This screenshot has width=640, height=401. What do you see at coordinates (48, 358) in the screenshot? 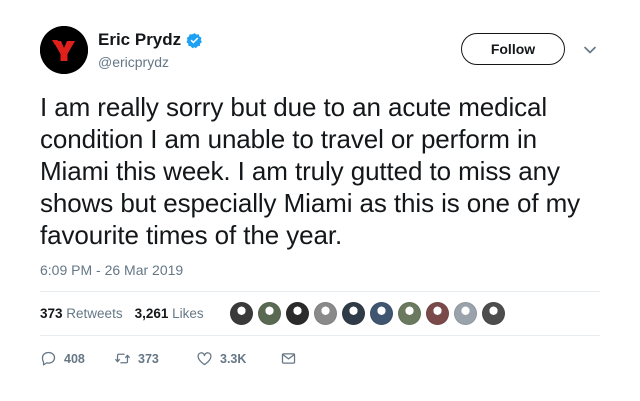
I see `reply-icon` at bounding box center [48, 358].